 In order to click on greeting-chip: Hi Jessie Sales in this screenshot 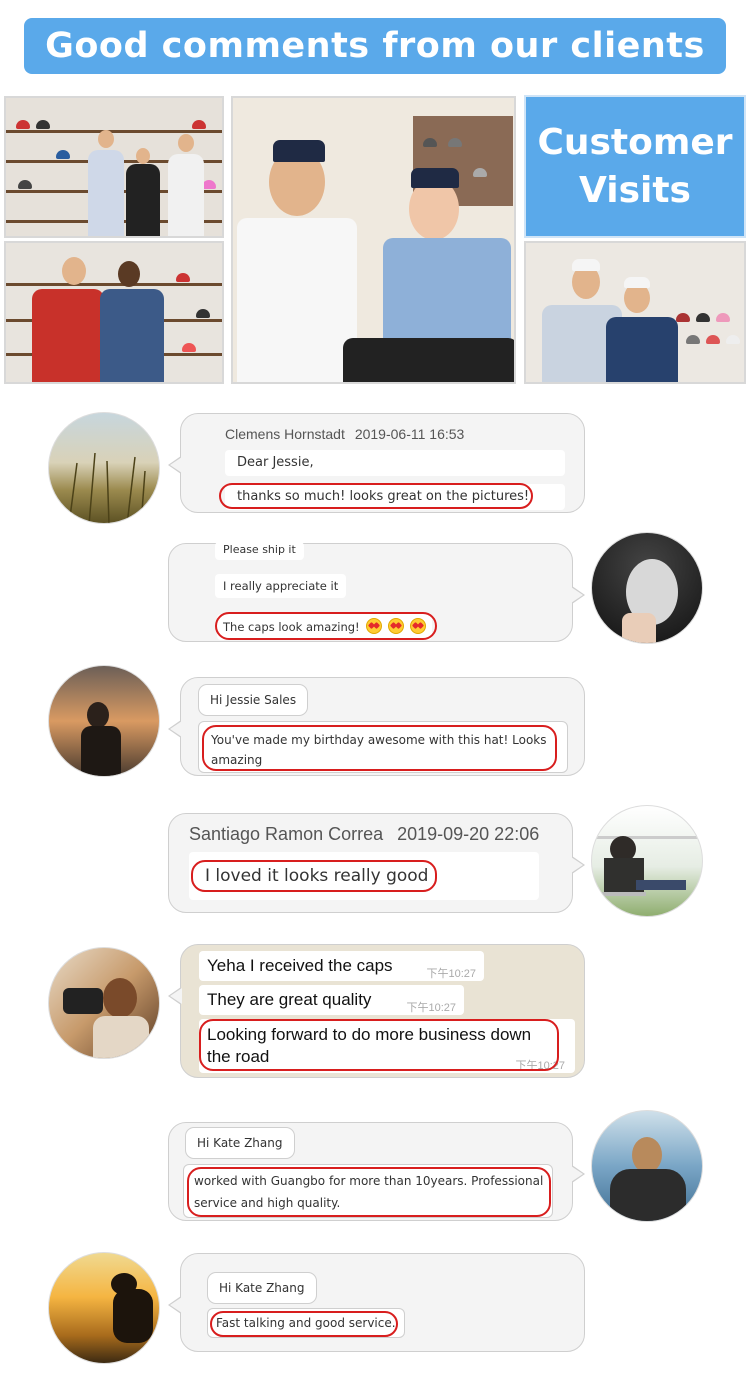, I will do `click(253, 700)`.